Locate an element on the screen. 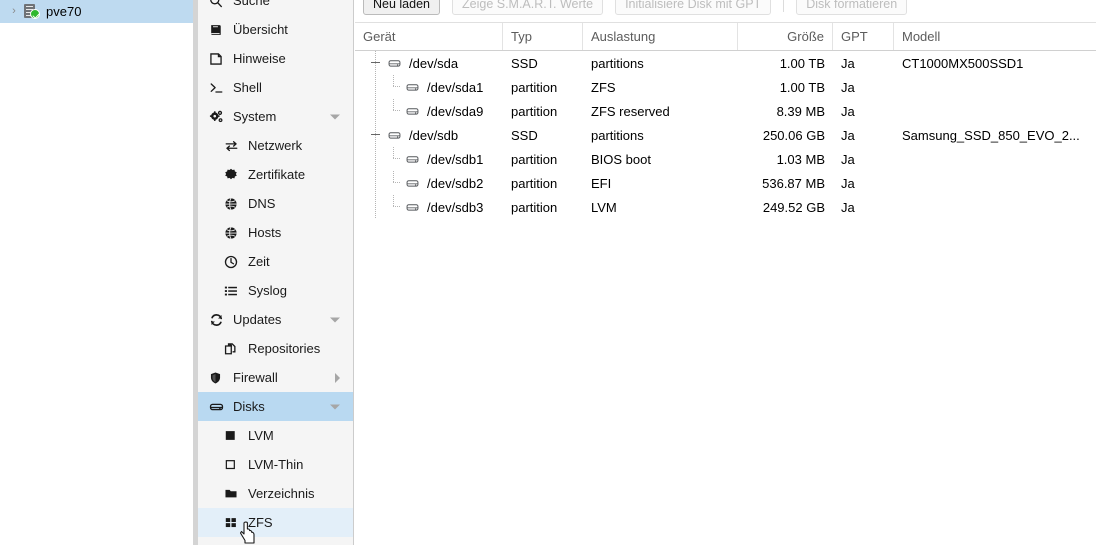  sidebar-item-label: Hinweise is located at coordinates (259, 58).